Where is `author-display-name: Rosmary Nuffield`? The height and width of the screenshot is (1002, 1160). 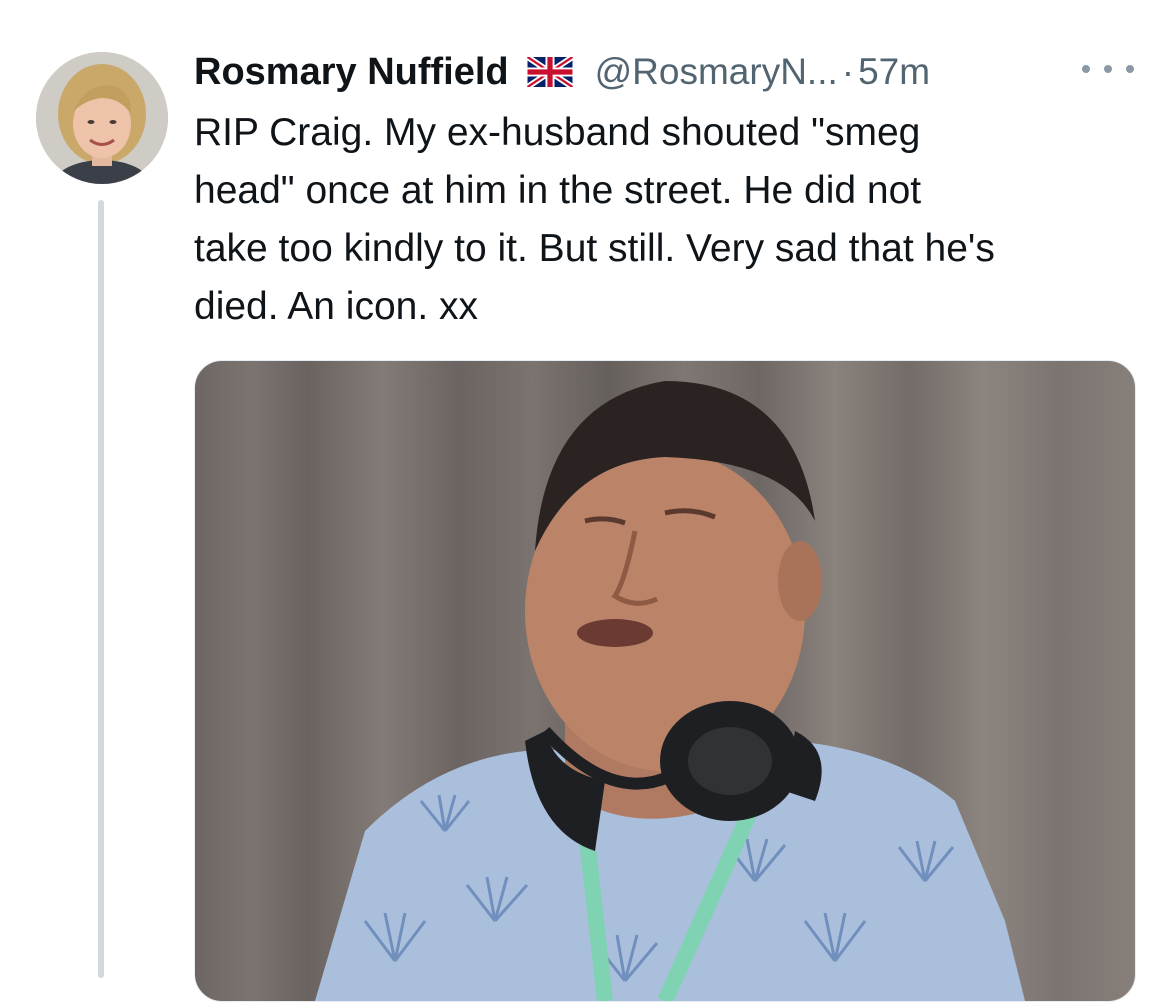 author-display-name: Rosmary Nuffield is located at coordinates (351, 72).